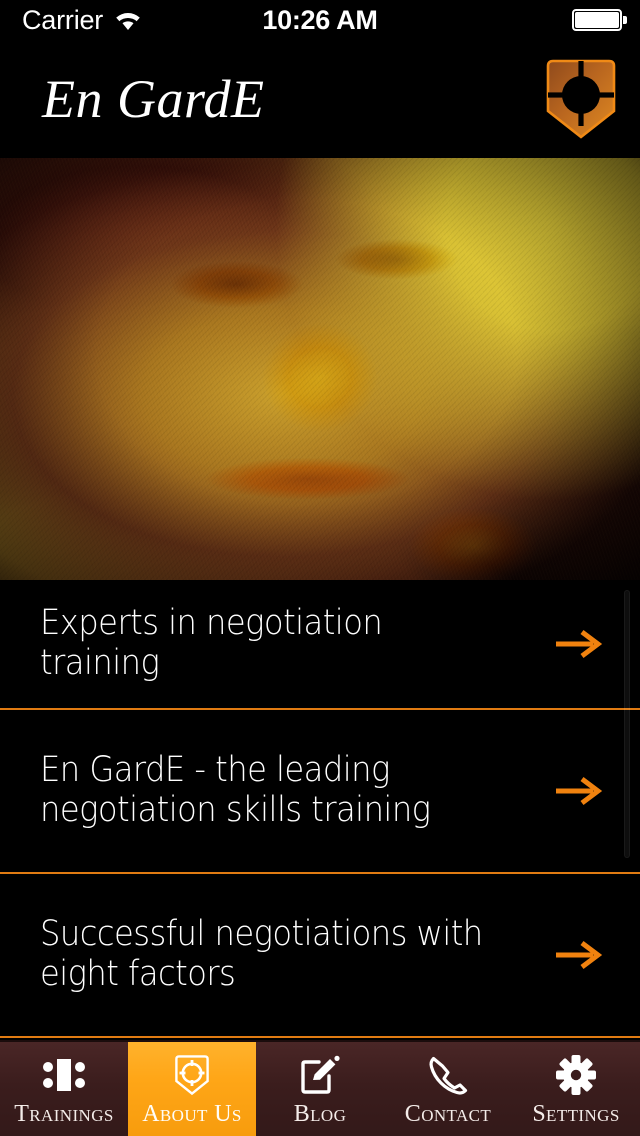 The image size is (640, 1136). What do you see at coordinates (153, 99) in the screenshot?
I see `page-title: En GardE` at bounding box center [153, 99].